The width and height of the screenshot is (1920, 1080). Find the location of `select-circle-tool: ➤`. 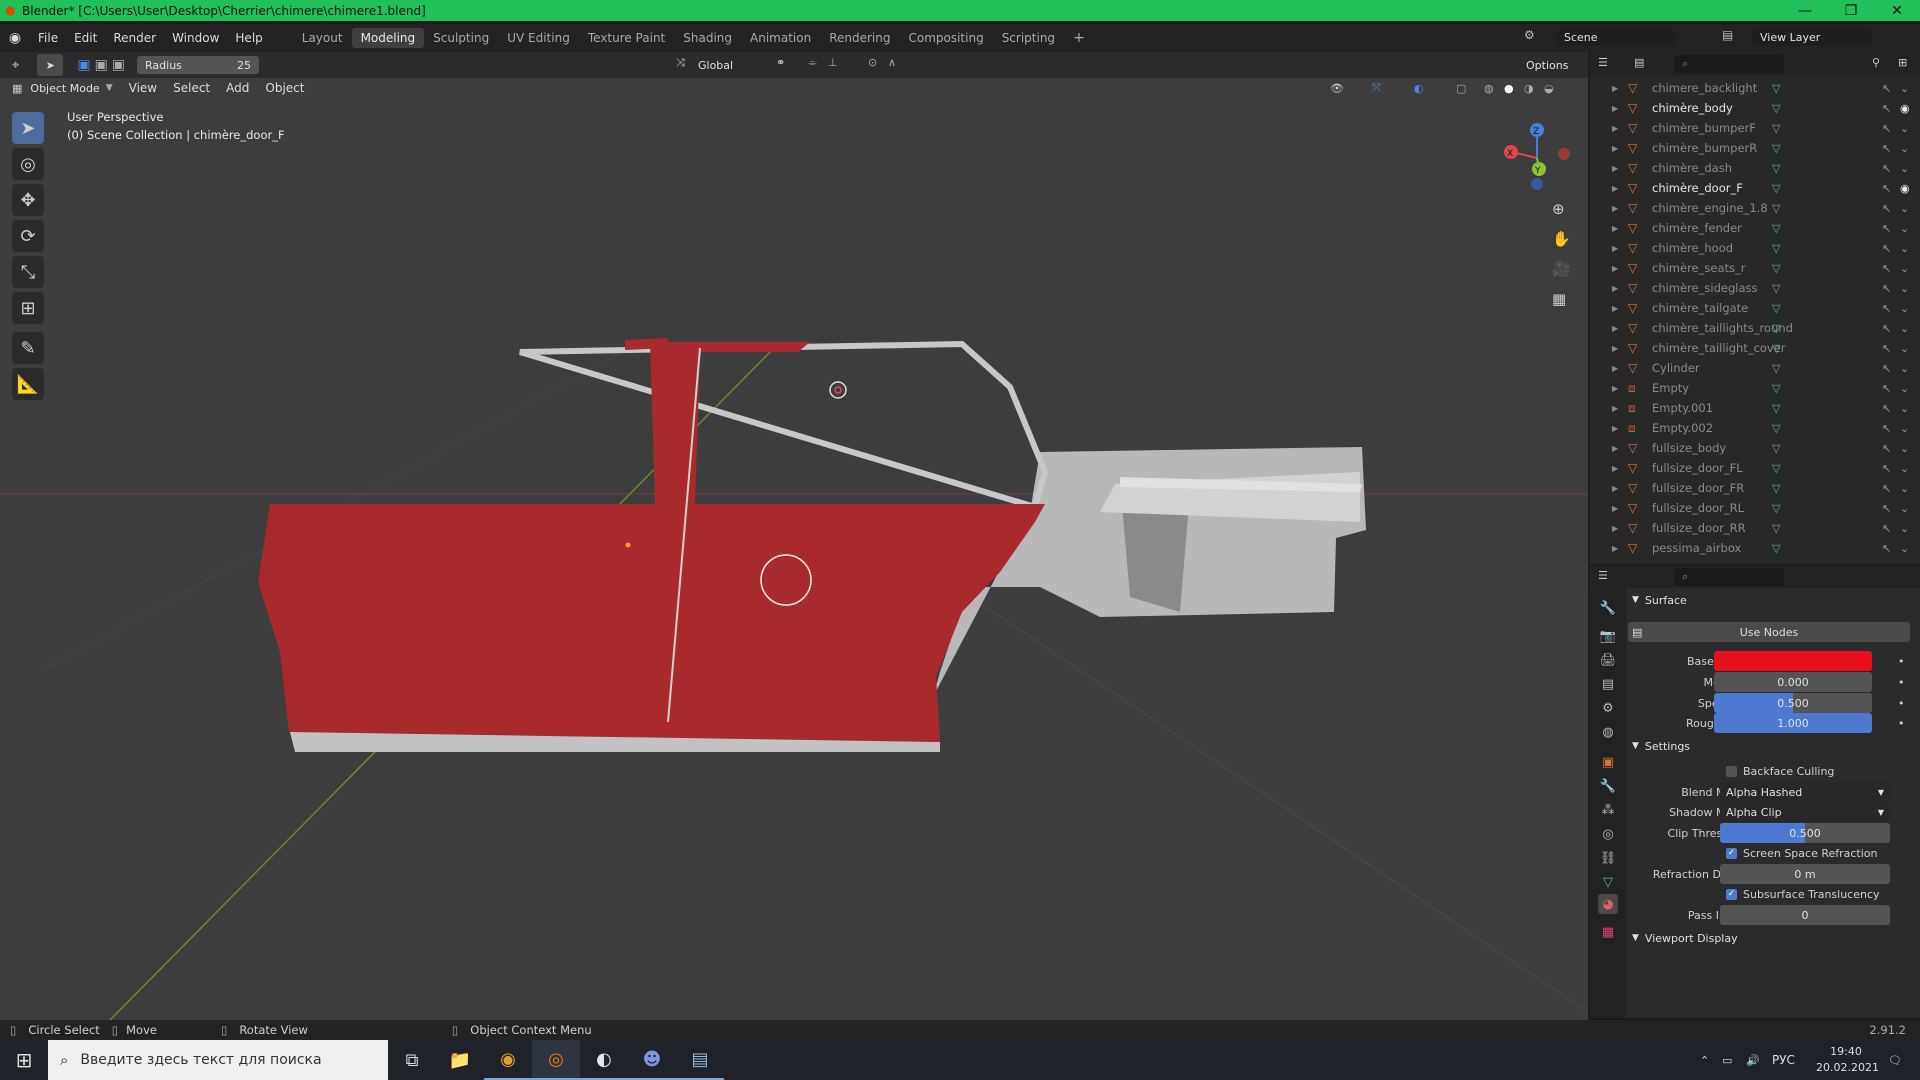

select-circle-tool: ➤ is located at coordinates (28, 128).